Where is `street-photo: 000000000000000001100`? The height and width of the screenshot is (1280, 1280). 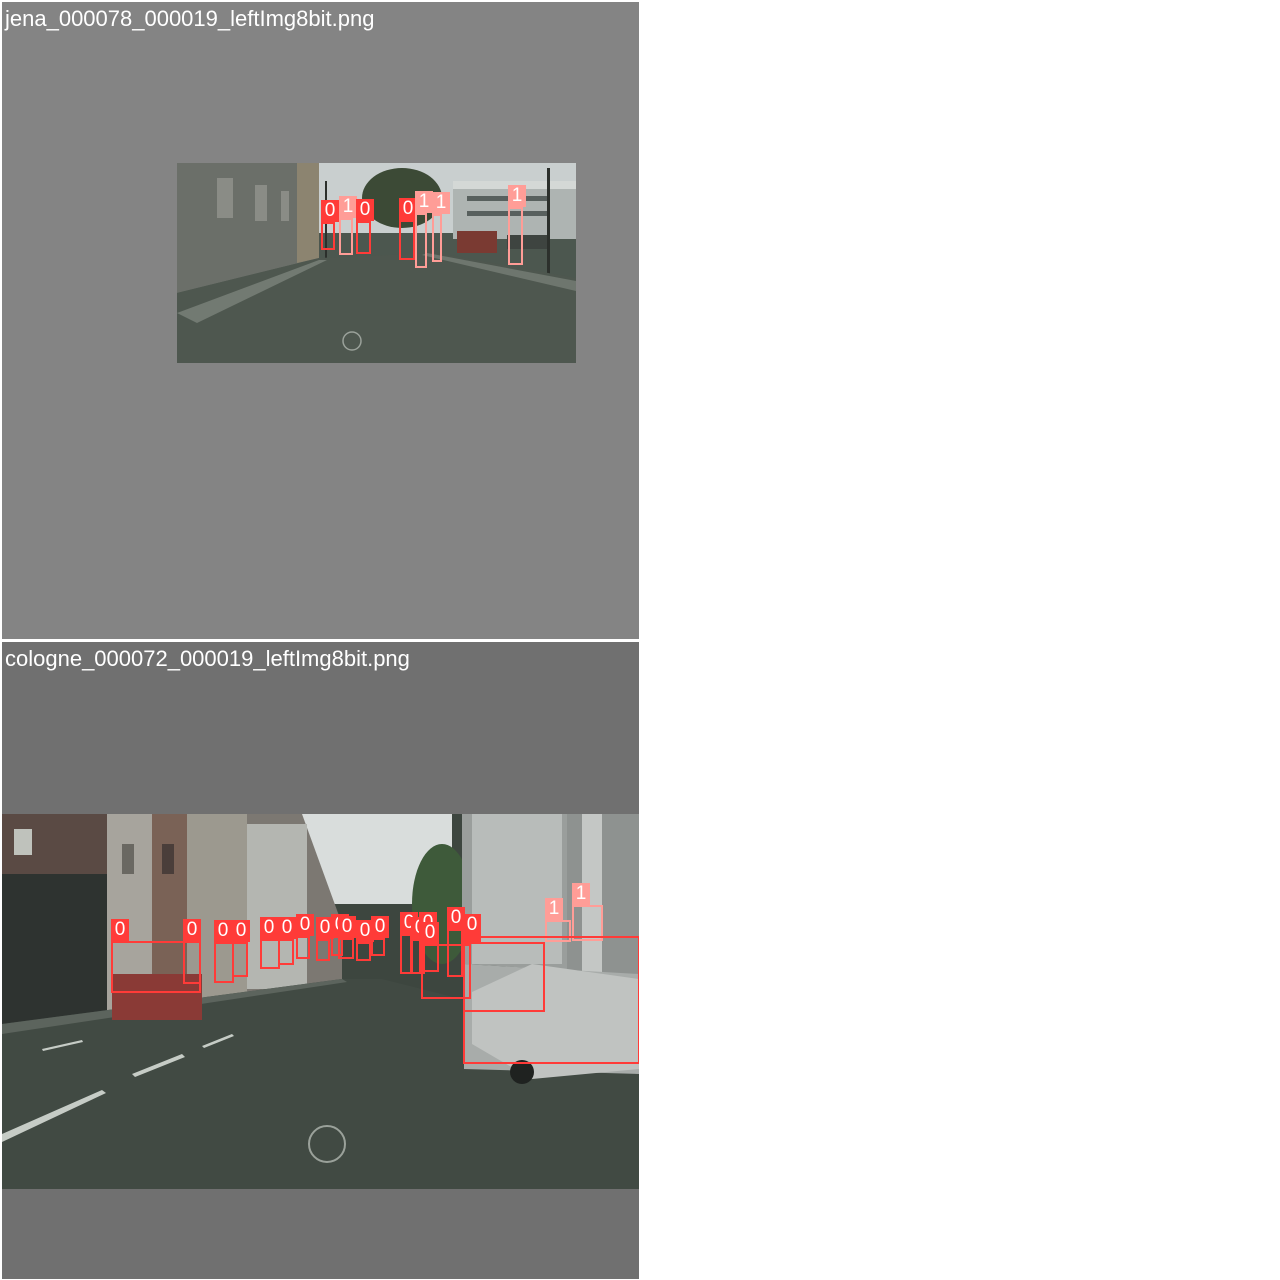
street-photo: 000000000000000001100 is located at coordinates (320, 1001).